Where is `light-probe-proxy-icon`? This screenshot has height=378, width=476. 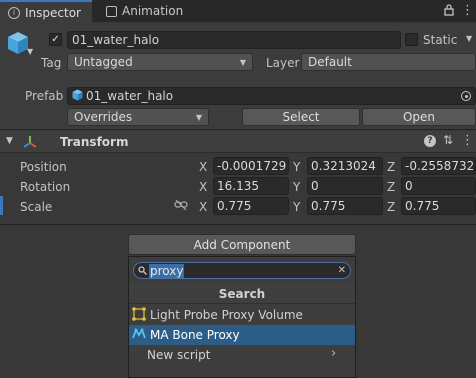
light-probe-proxy-icon is located at coordinates (139, 315).